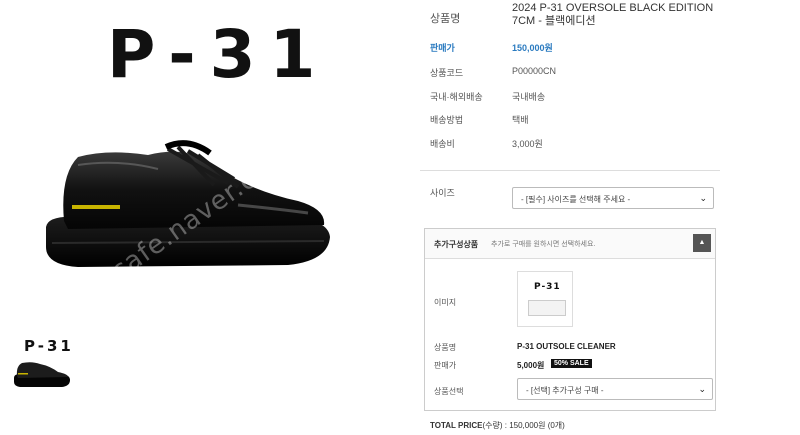  I want to click on addon-image-label: 이미지, so click(445, 302).